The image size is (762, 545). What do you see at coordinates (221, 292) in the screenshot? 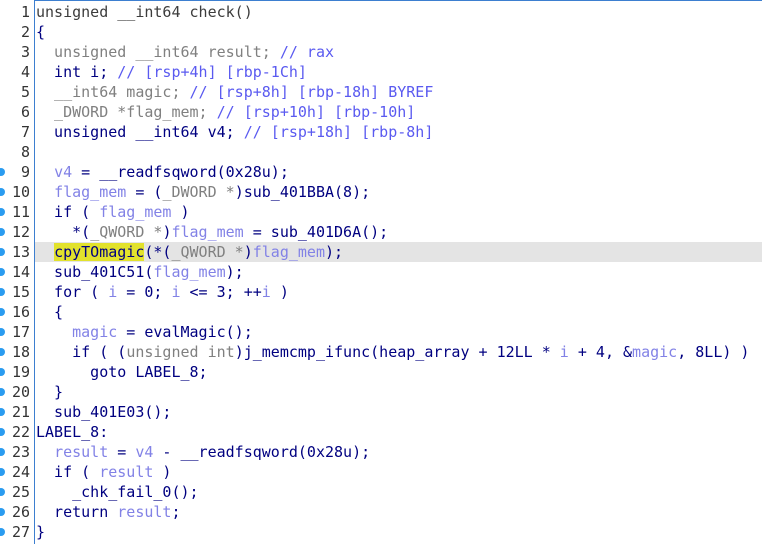
I see `code-token: <= 3; ++` at bounding box center [221, 292].